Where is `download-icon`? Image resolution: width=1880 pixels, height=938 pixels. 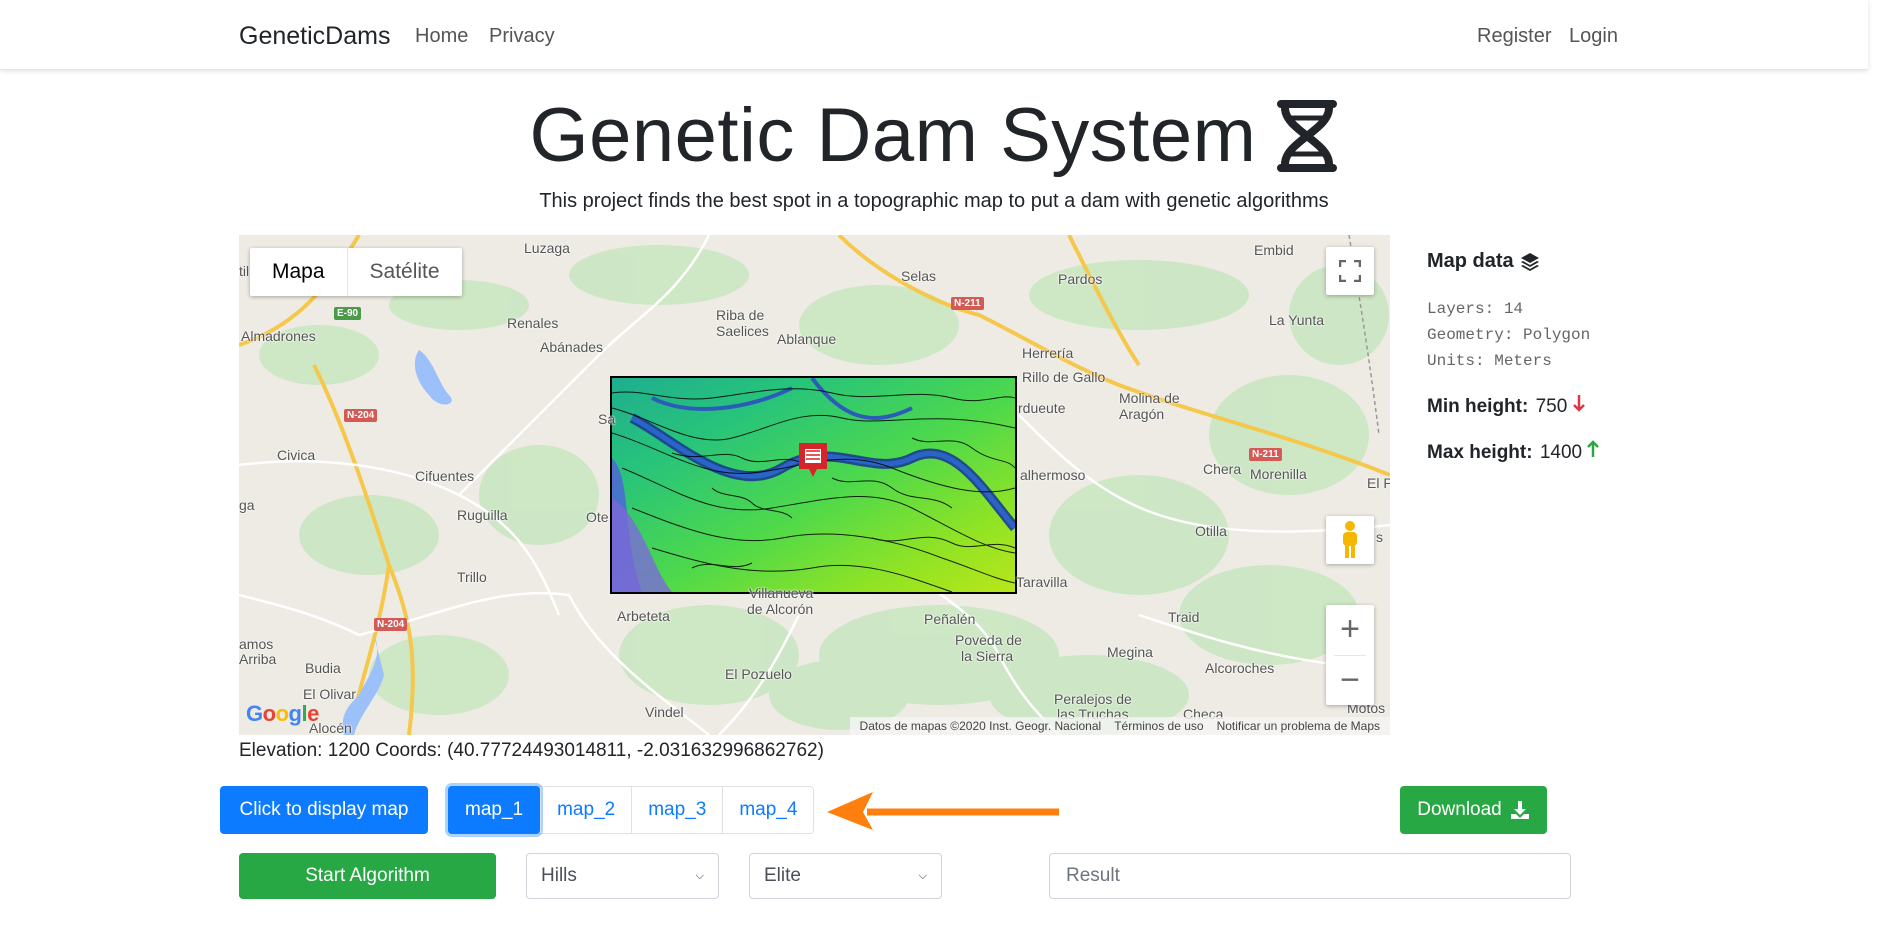 download-icon is located at coordinates (1519, 810).